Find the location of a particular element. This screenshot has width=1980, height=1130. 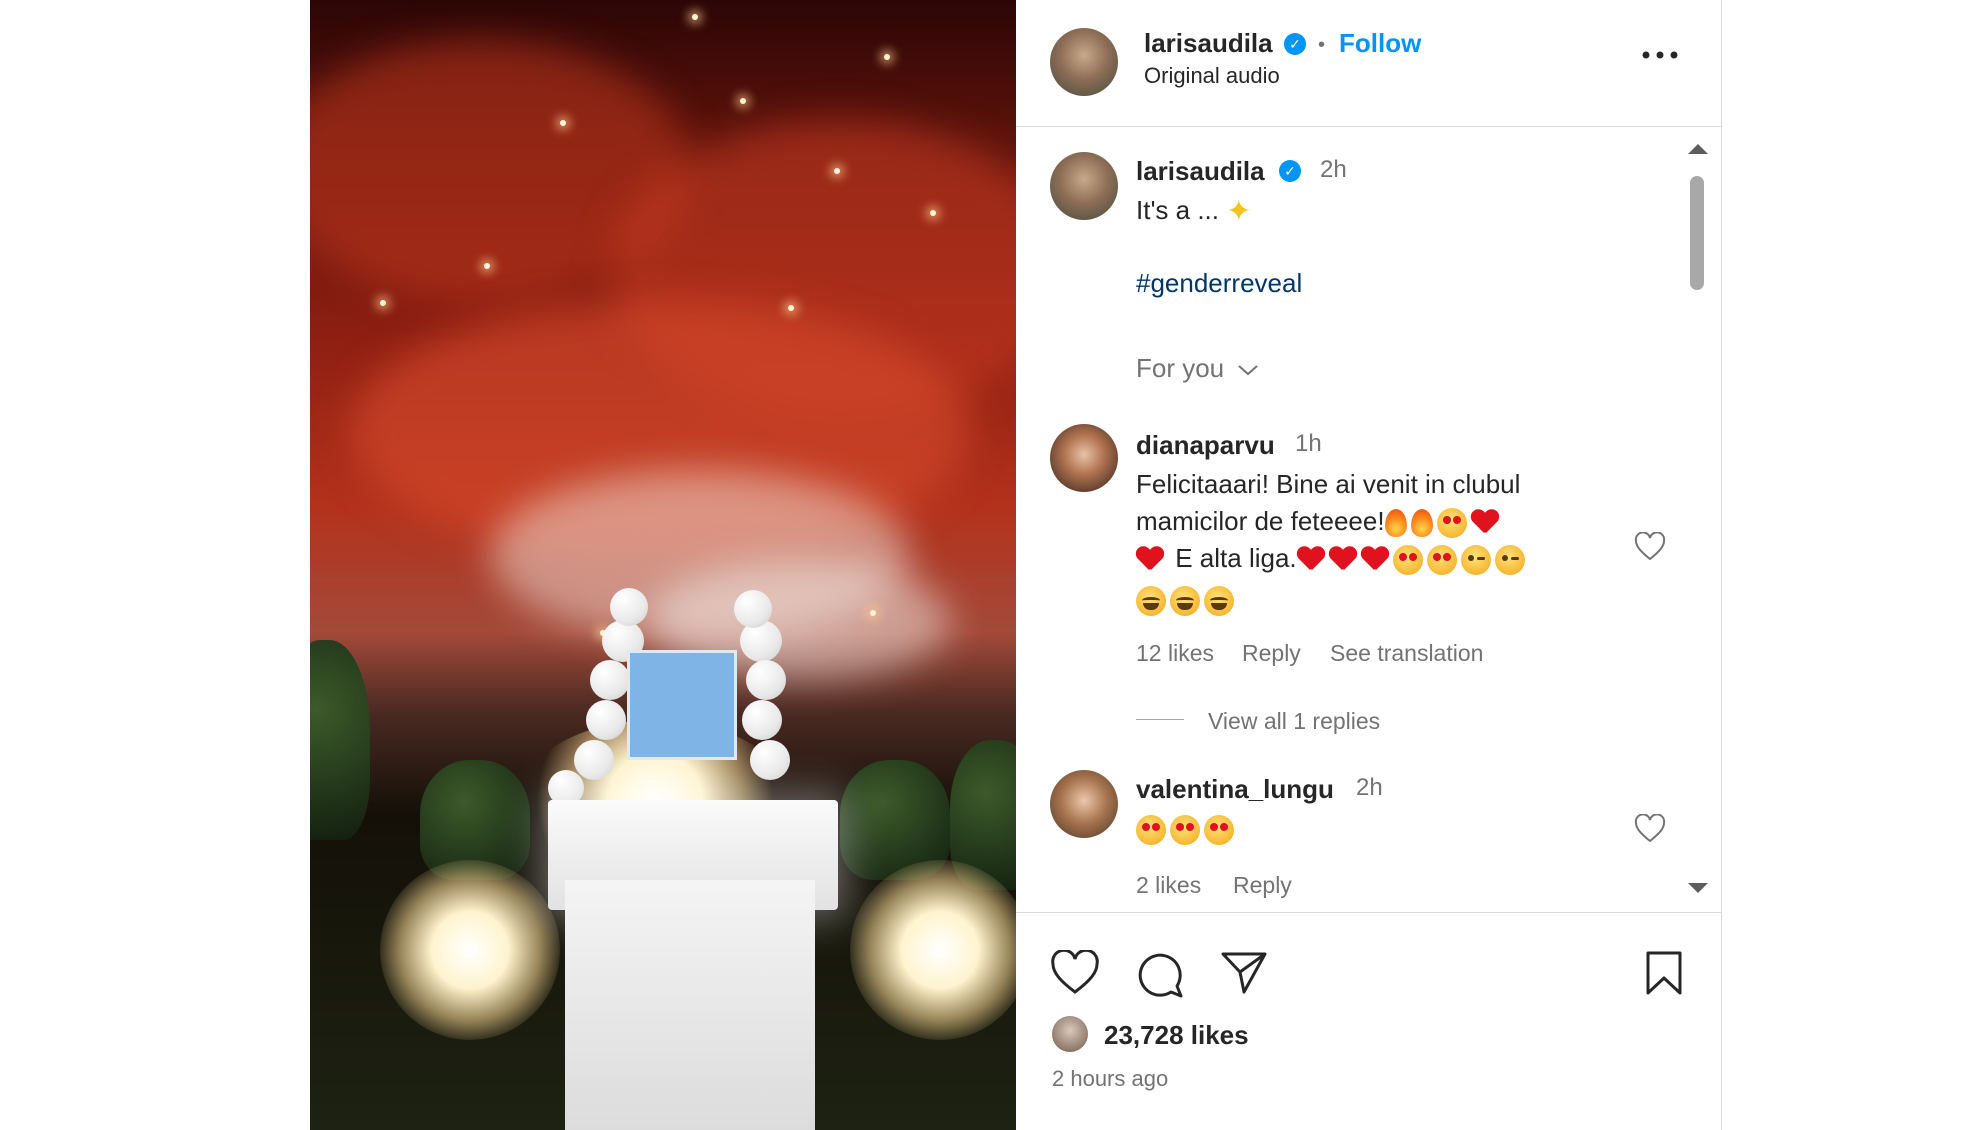

caption-timestamp: 2h is located at coordinates (1333, 169).